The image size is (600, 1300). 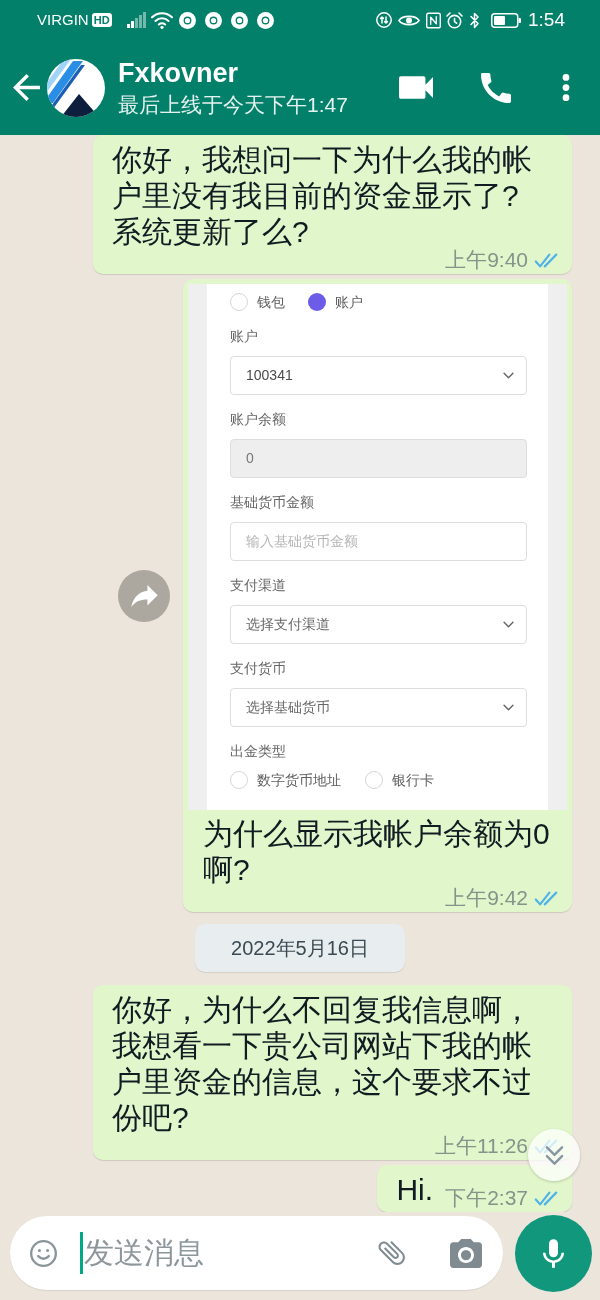 What do you see at coordinates (136, 20) in the screenshot?
I see `signal-bars-icon` at bounding box center [136, 20].